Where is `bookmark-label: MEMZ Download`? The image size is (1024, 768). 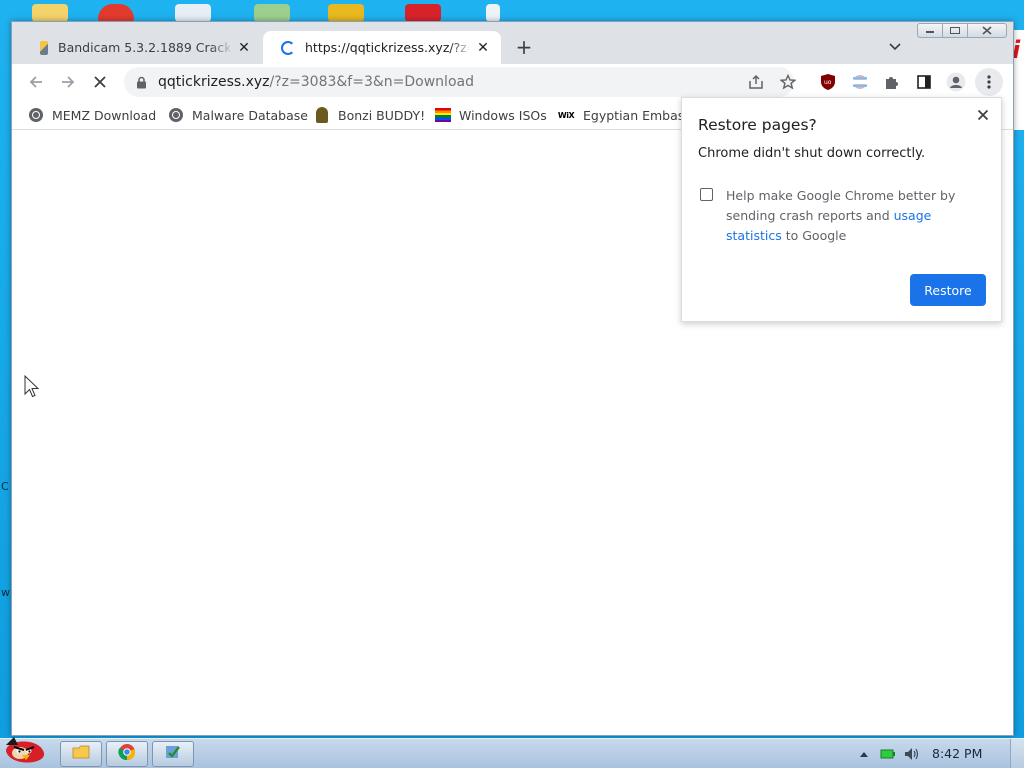
bookmark-label: MEMZ Download is located at coordinates (104, 115).